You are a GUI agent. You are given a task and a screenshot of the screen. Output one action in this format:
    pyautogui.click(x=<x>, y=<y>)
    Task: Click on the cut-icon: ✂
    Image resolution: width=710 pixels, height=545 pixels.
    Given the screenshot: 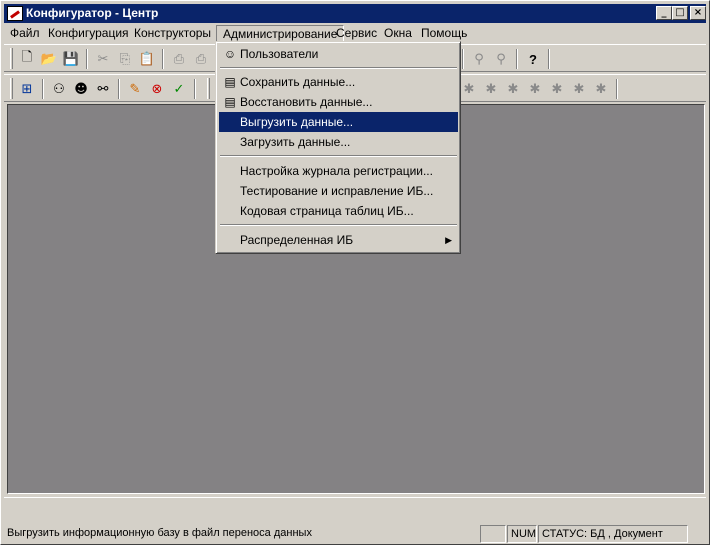 What is the action you would take?
    pyautogui.click(x=103, y=59)
    